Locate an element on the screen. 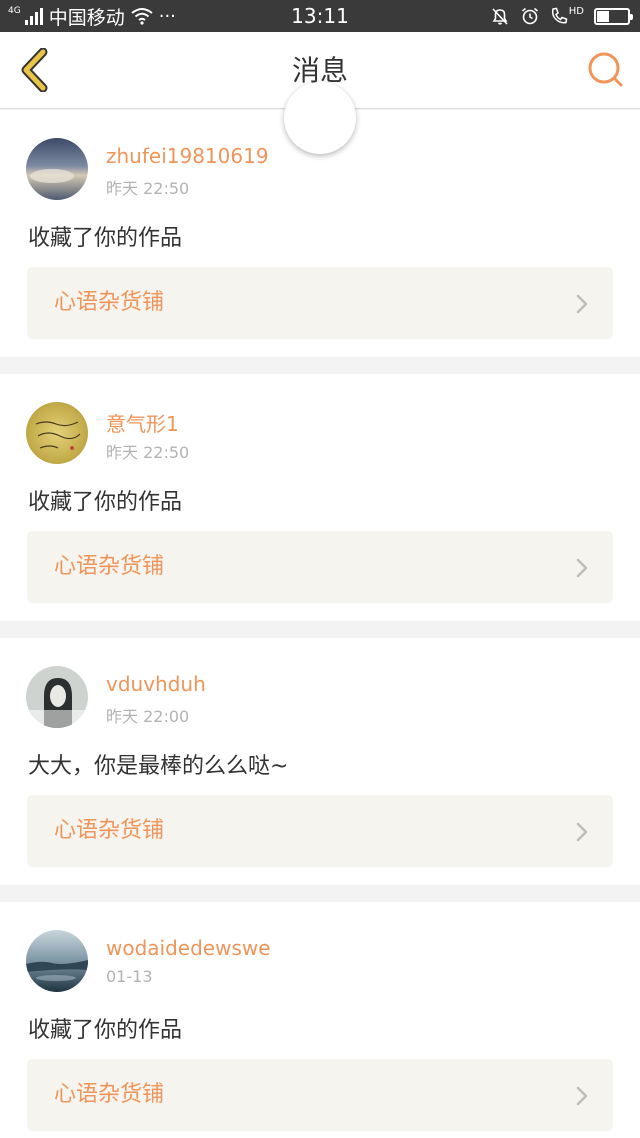  battery-icon is located at coordinates (613, 16).